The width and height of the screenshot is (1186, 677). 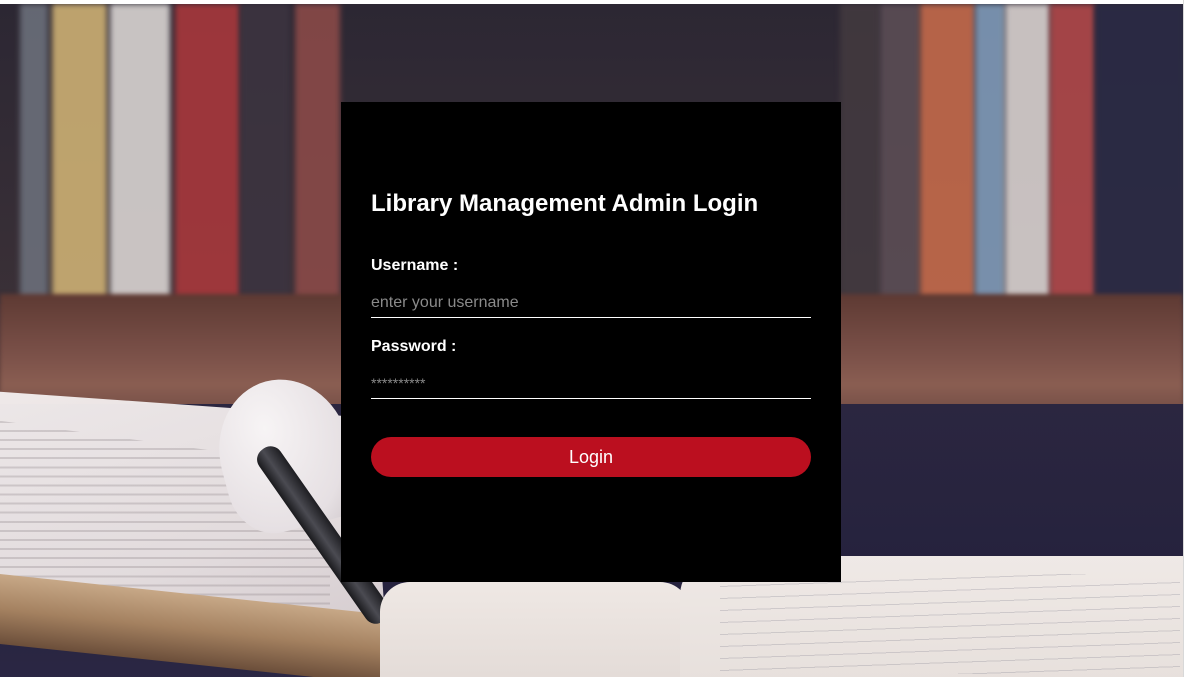 What do you see at coordinates (591, 457) in the screenshot?
I see `login-button: Login` at bounding box center [591, 457].